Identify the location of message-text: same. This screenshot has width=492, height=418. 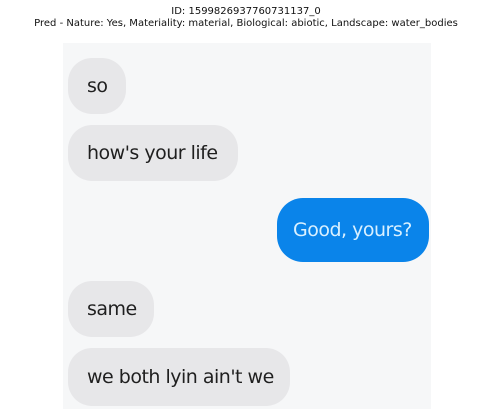
(112, 309).